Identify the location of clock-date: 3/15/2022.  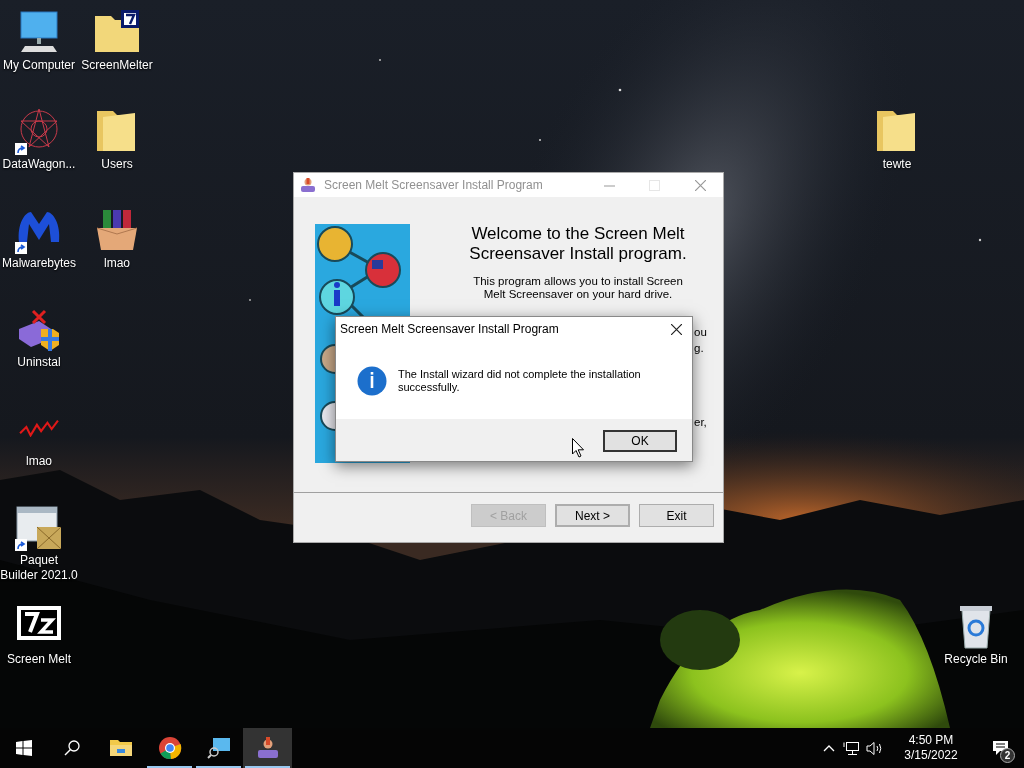
(931, 755).